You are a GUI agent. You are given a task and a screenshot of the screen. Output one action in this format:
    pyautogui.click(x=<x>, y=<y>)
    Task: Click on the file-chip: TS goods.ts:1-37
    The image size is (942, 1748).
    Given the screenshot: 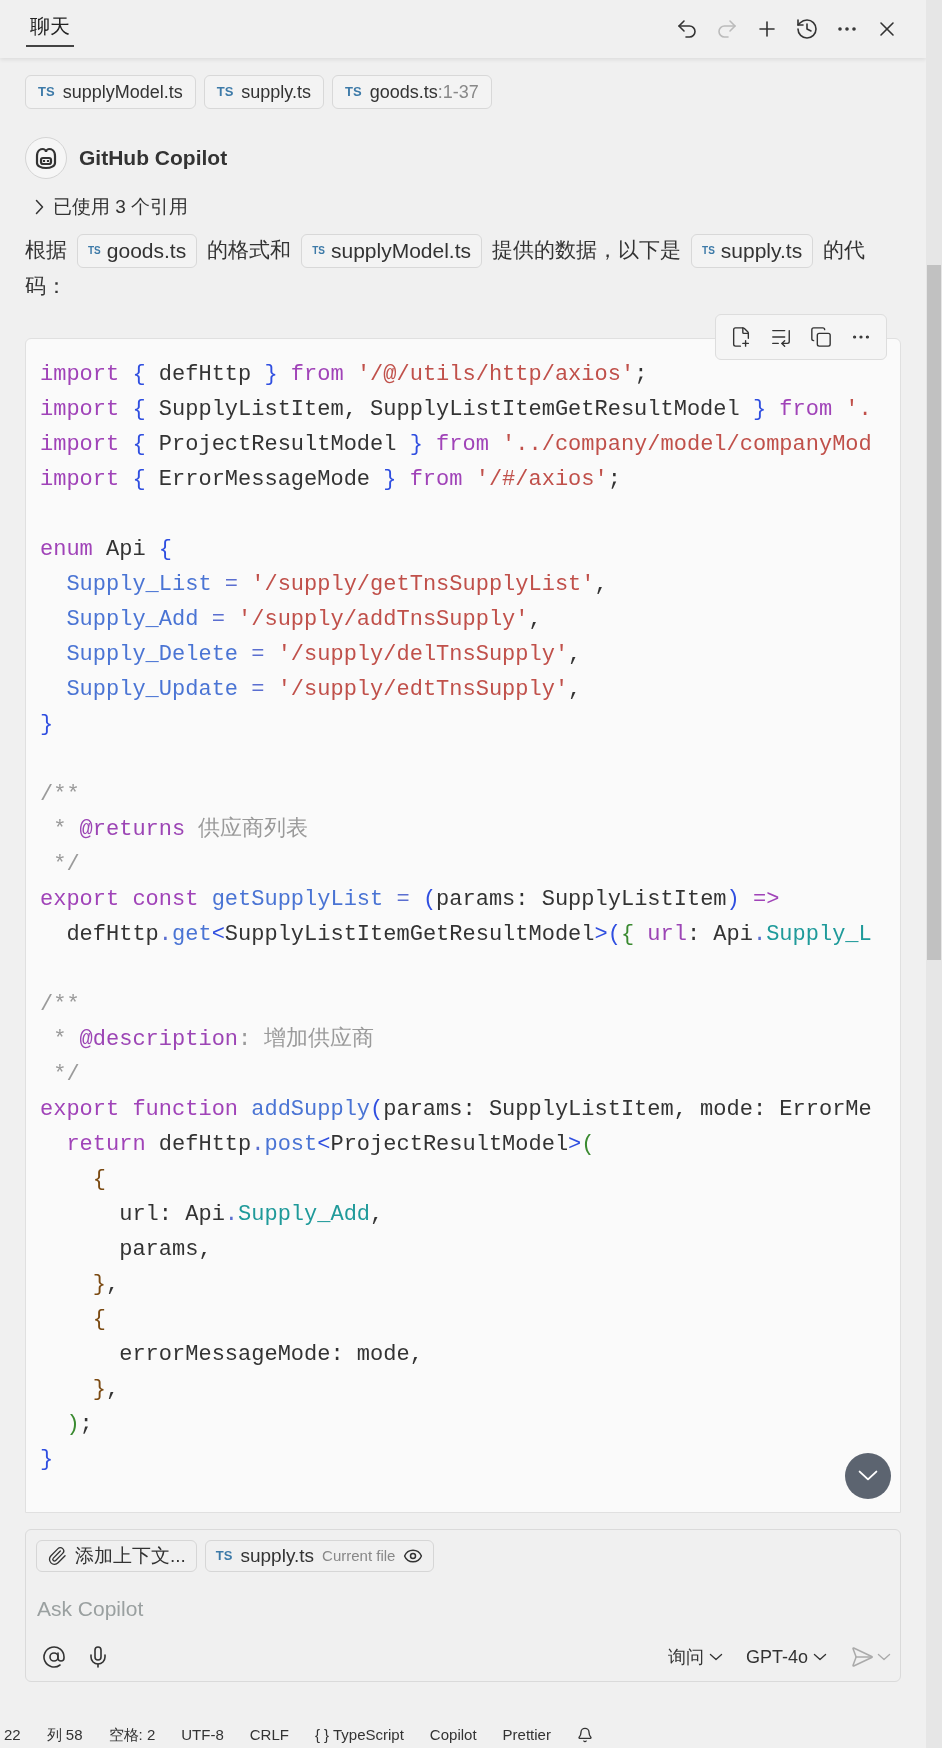 What is the action you would take?
    pyautogui.click(x=412, y=92)
    